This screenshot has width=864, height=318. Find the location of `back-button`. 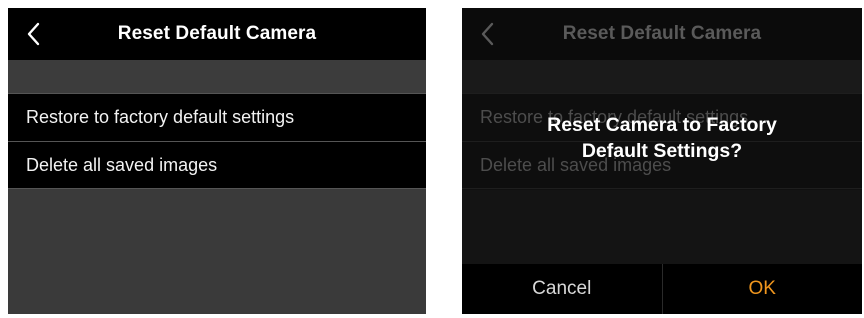

back-button is located at coordinates (35, 34).